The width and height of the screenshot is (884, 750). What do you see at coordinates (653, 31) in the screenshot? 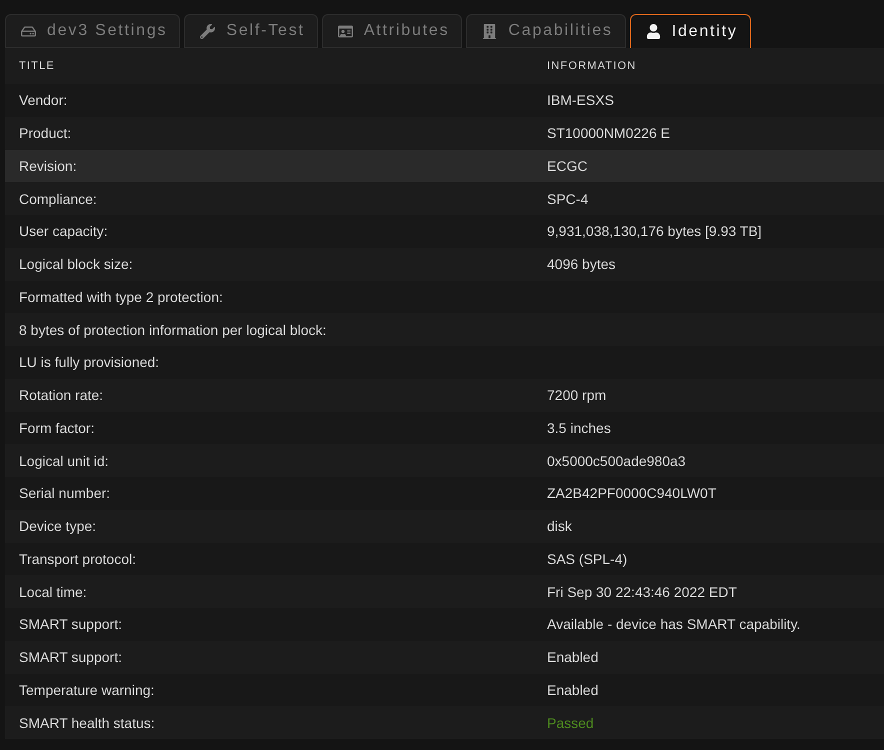
I see `user-icon` at bounding box center [653, 31].